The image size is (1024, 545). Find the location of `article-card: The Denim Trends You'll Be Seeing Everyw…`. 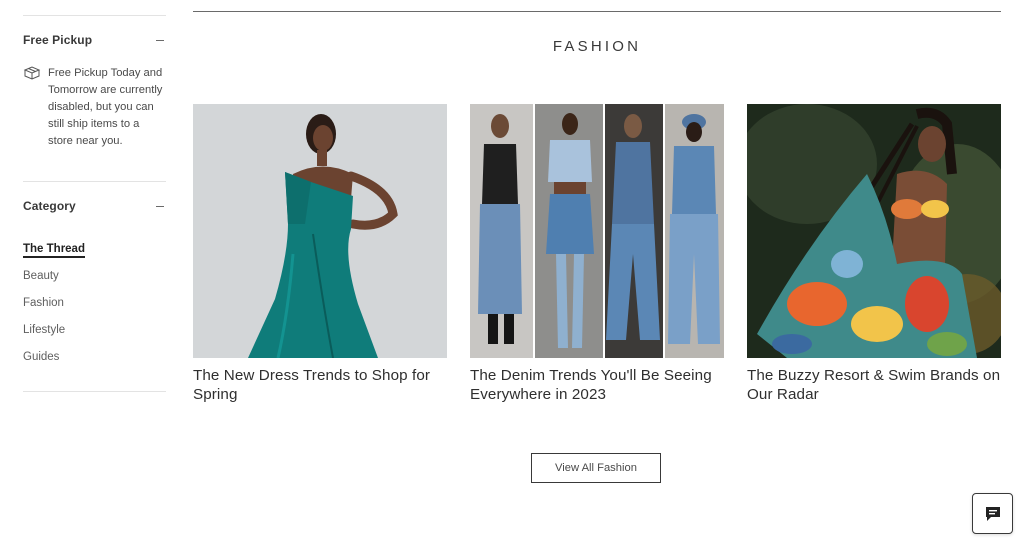

article-card: The Denim Trends You'll Be Seeing Everyw… is located at coordinates (597, 254).